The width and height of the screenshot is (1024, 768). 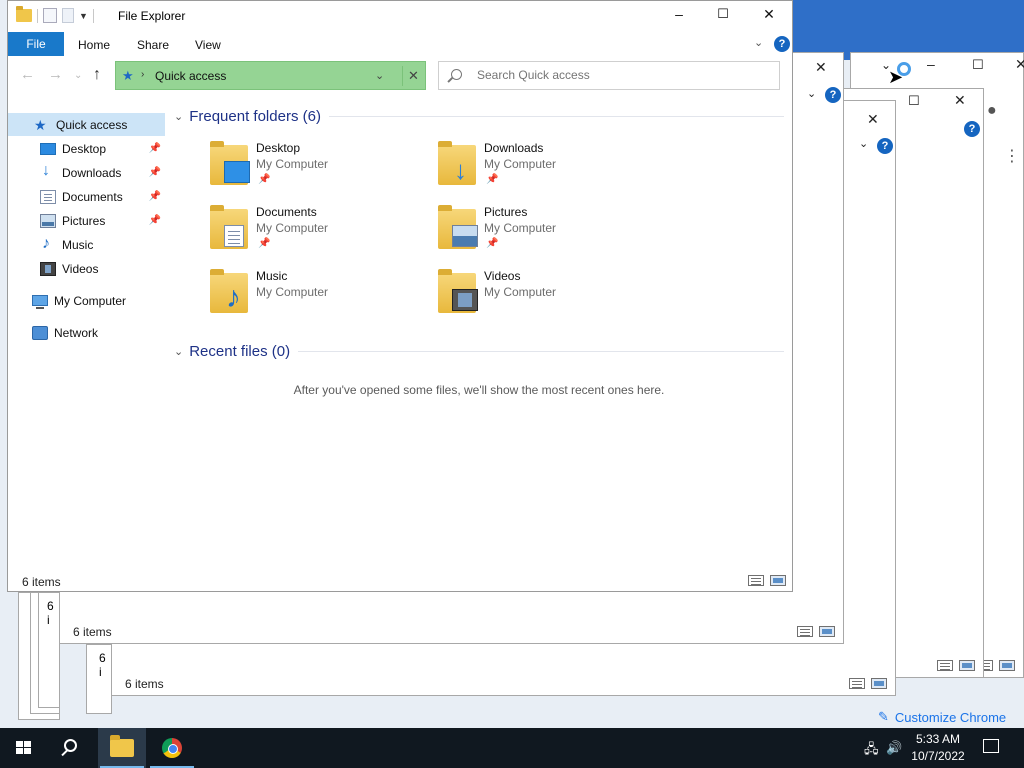 What do you see at coordinates (465, 170) in the screenshot?
I see `downloads-folder-icon` at bounding box center [465, 170].